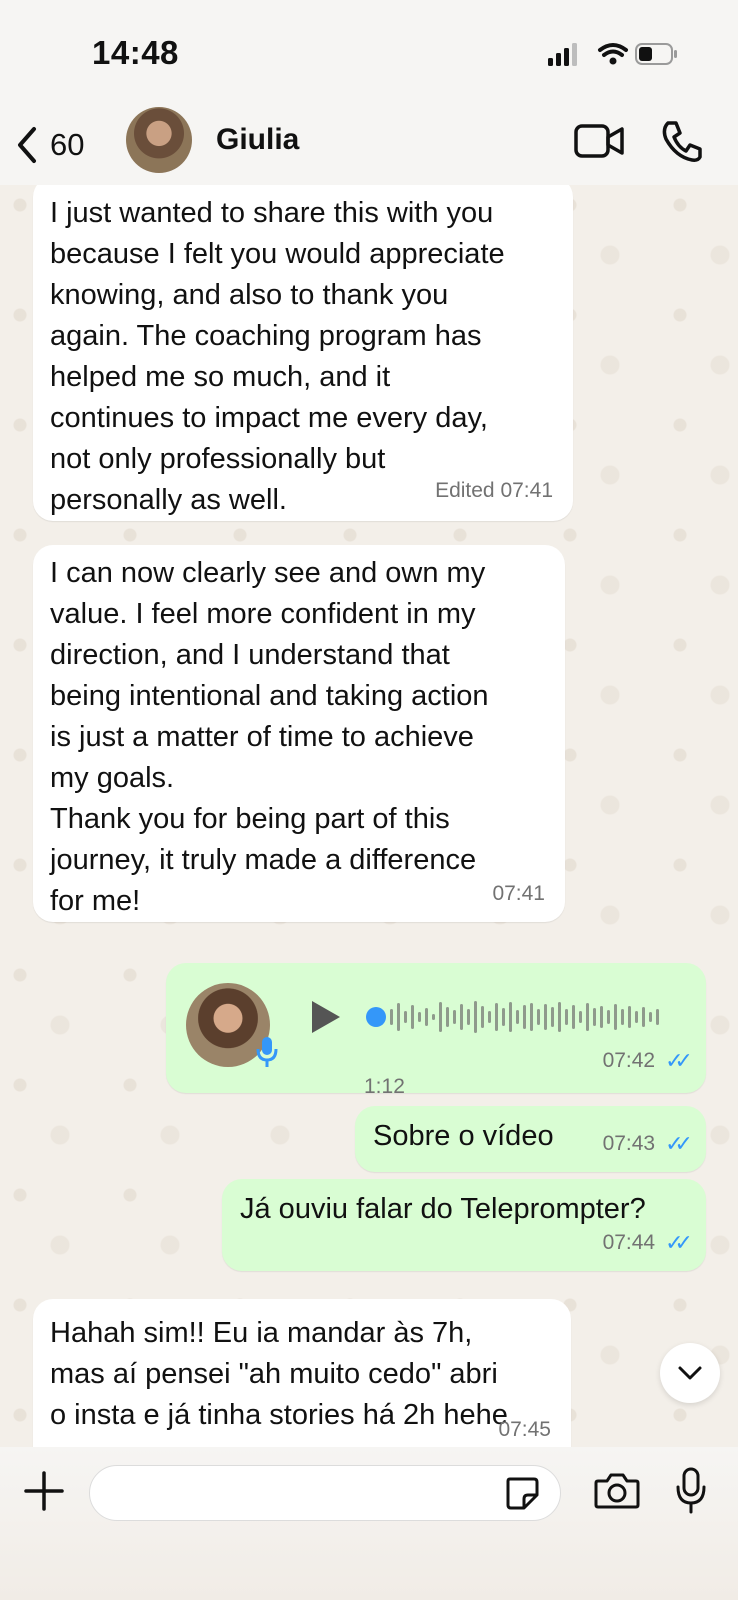  What do you see at coordinates (599, 141) in the screenshot?
I see `video-camera-icon` at bounding box center [599, 141].